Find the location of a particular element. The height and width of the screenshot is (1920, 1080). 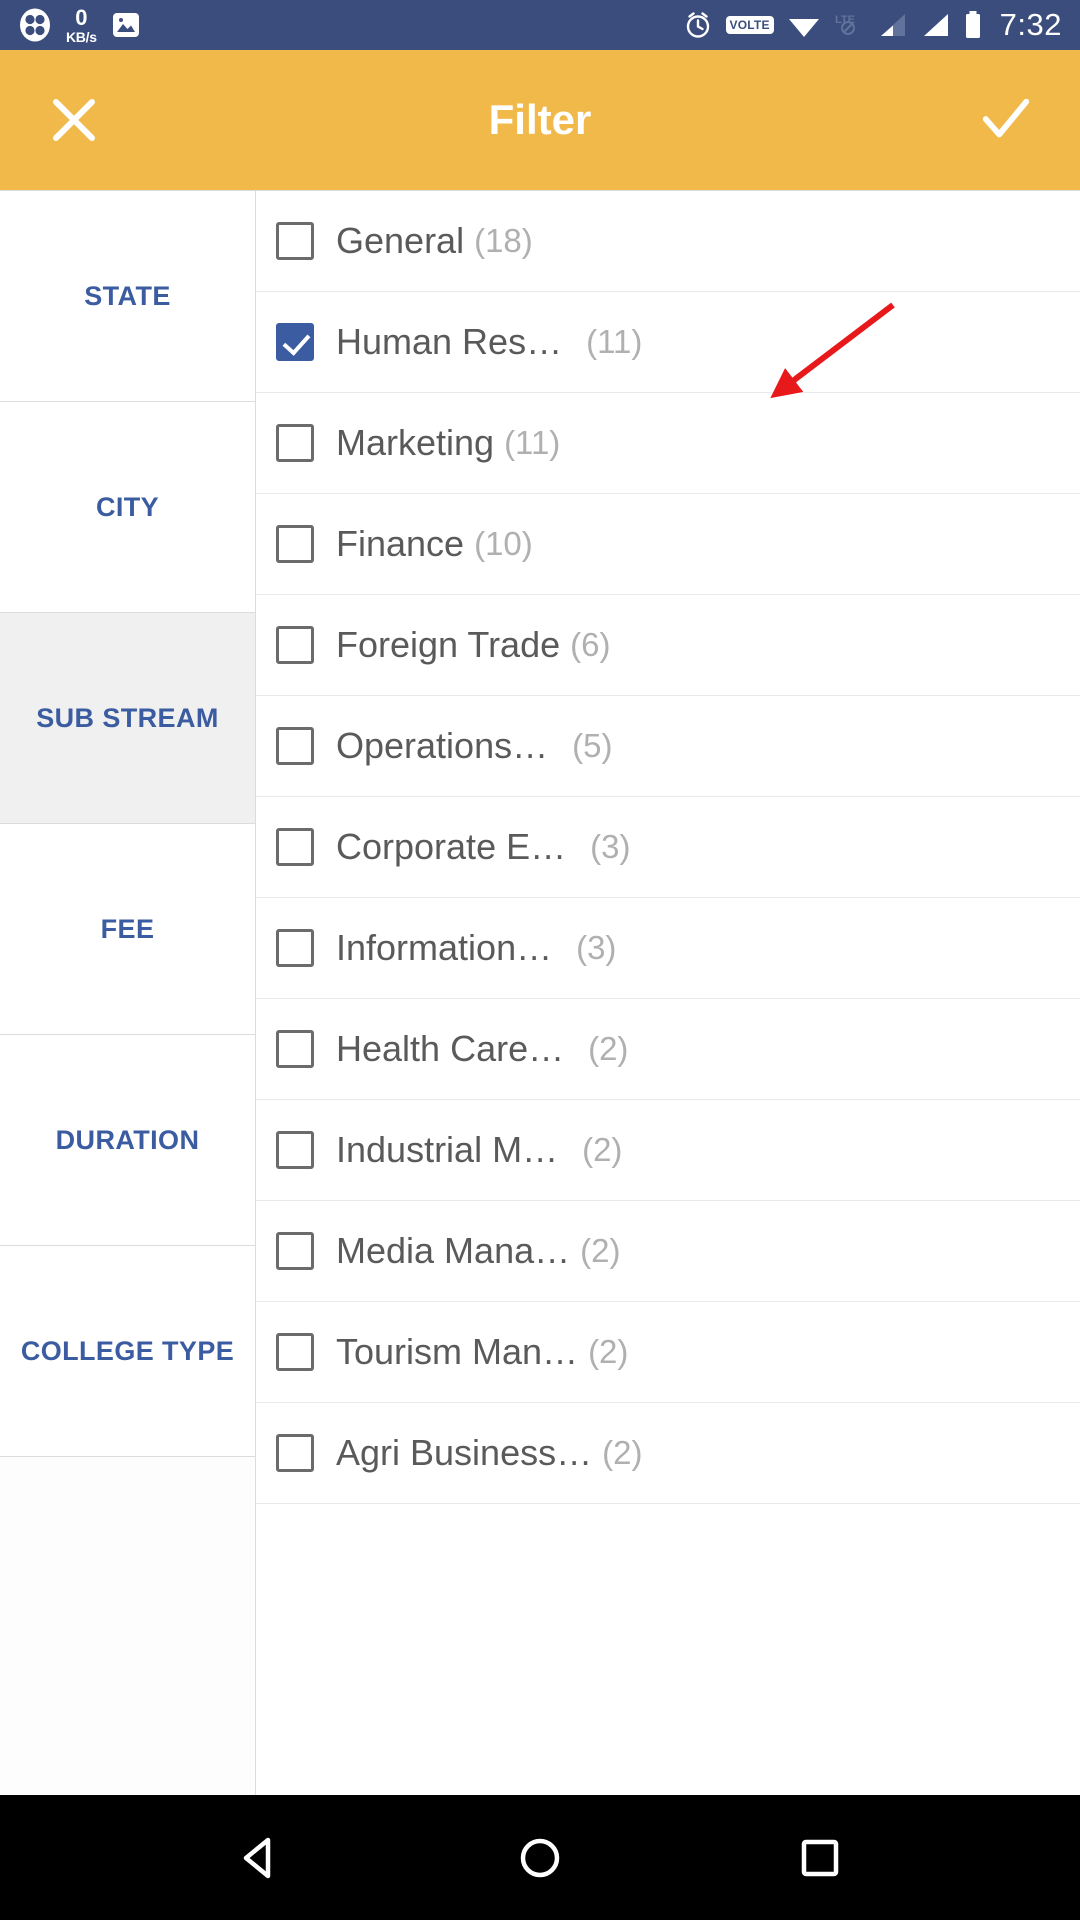

filter-option-label: Finance is located at coordinates (400, 543).